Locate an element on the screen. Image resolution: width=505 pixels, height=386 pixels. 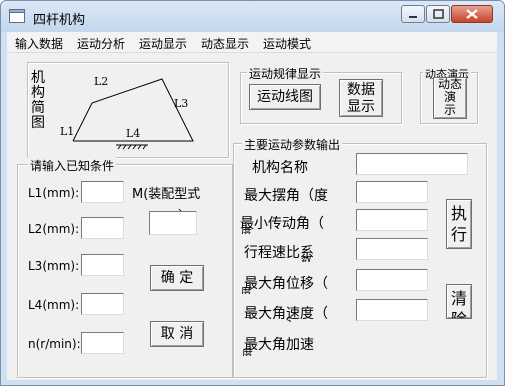
field-label-l2: L2(mm): is located at coordinates (54, 229).